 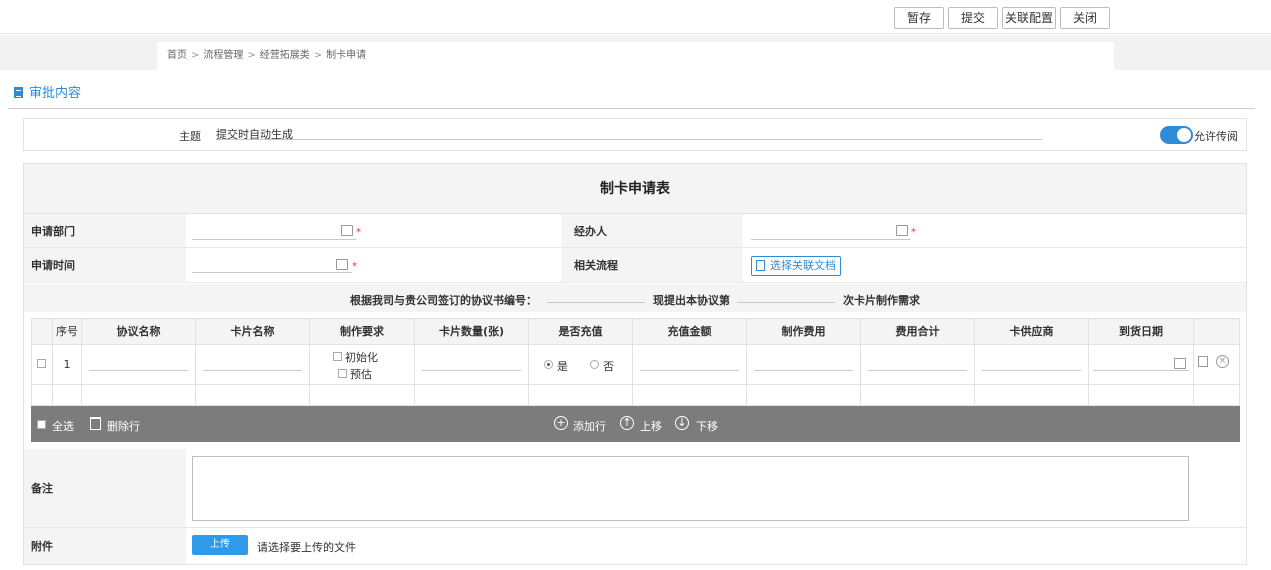 What do you see at coordinates (177, 55) in the screenshot?
I see `breadcrumb-home: 首页` at bounding box center [177, 55].